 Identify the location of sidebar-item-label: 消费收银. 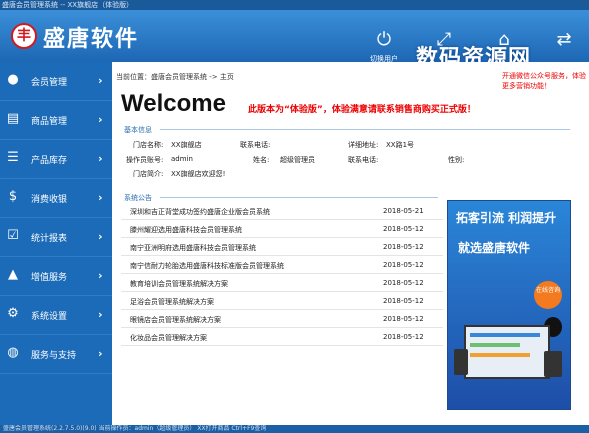
(49, 200).